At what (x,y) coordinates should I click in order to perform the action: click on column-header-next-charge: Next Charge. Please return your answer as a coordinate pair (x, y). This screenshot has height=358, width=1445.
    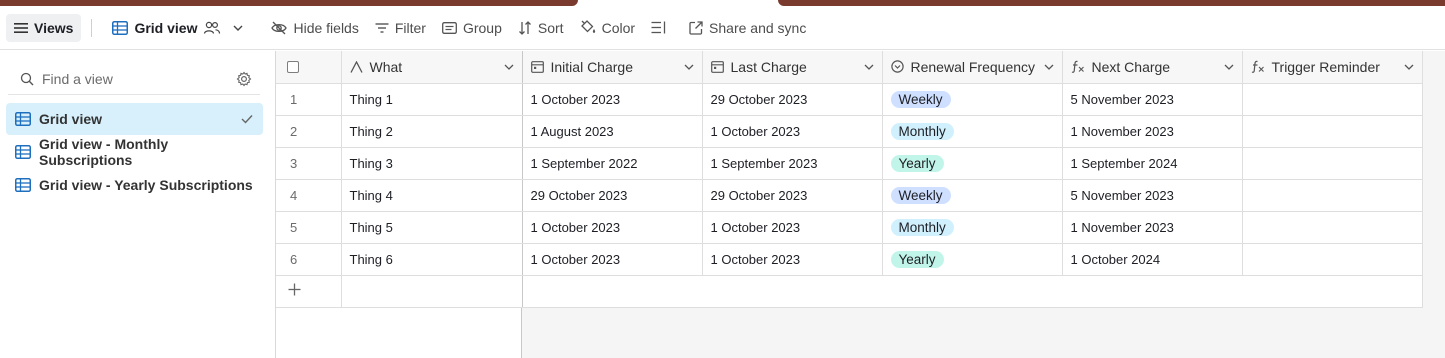
    Looking at the image, I should click on (1152, 67).